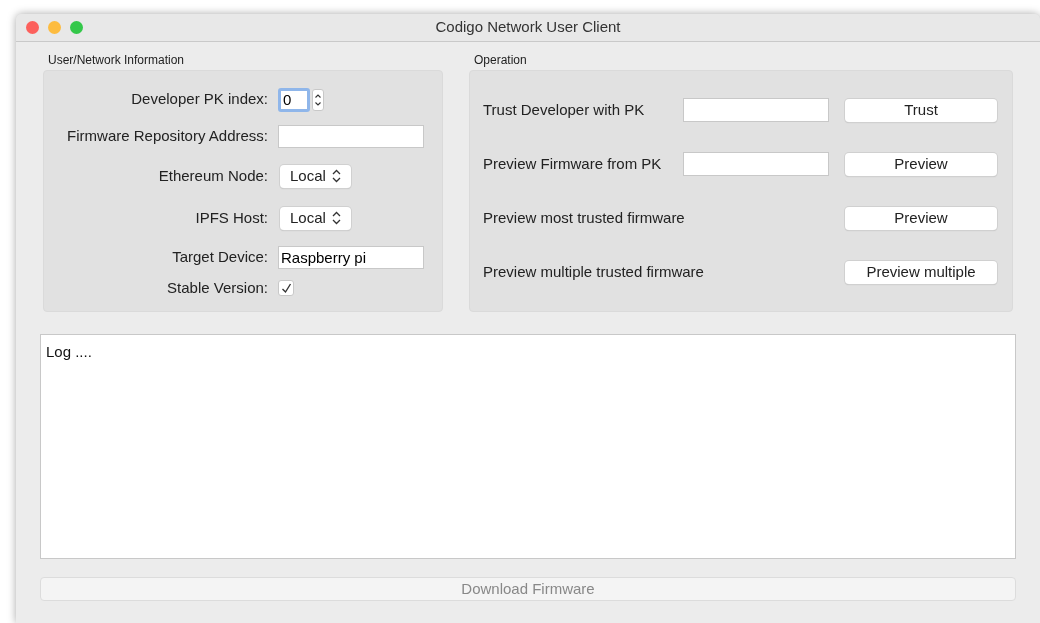 The width and height of the screenshot is (1040, 623). Describe the element at coordinates (528, 27) in the screenshot. I see `window-title: Codigo Network User Client` at that location.